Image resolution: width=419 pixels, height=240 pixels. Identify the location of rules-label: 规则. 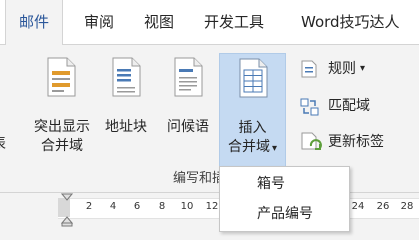
(342, 69).